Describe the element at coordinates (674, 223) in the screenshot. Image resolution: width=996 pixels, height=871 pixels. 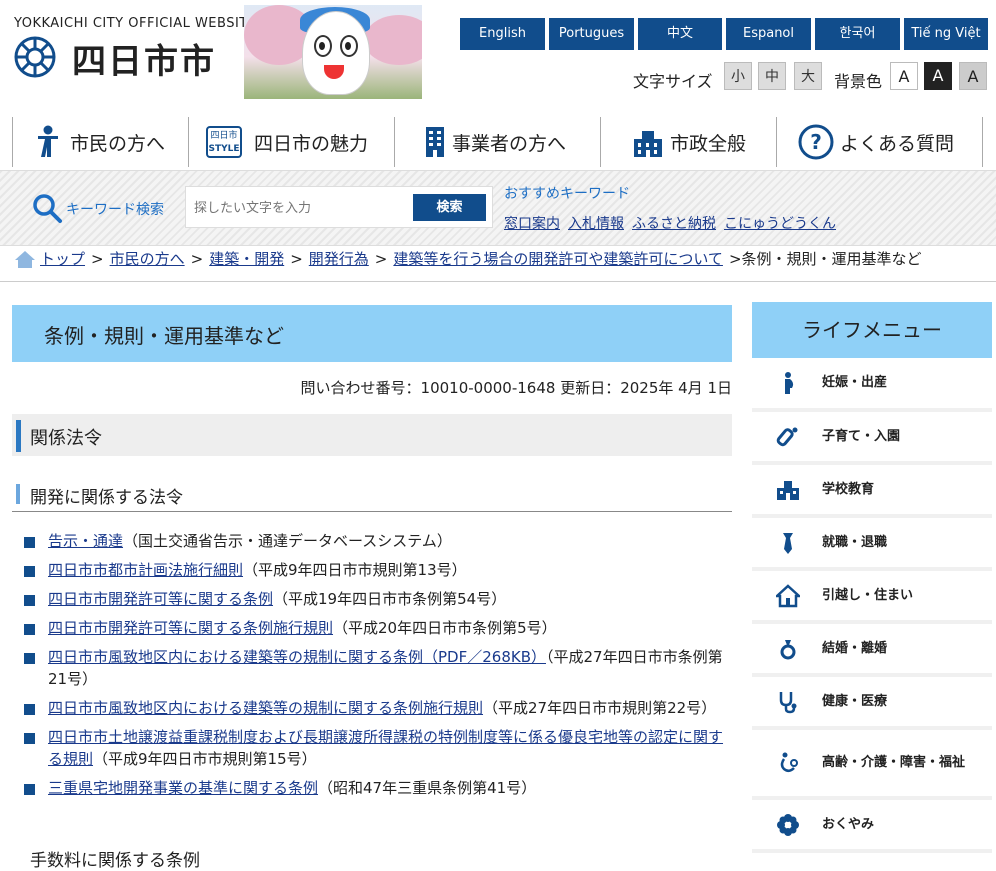
I see `keyword-link: ふるさと納税` at that location.